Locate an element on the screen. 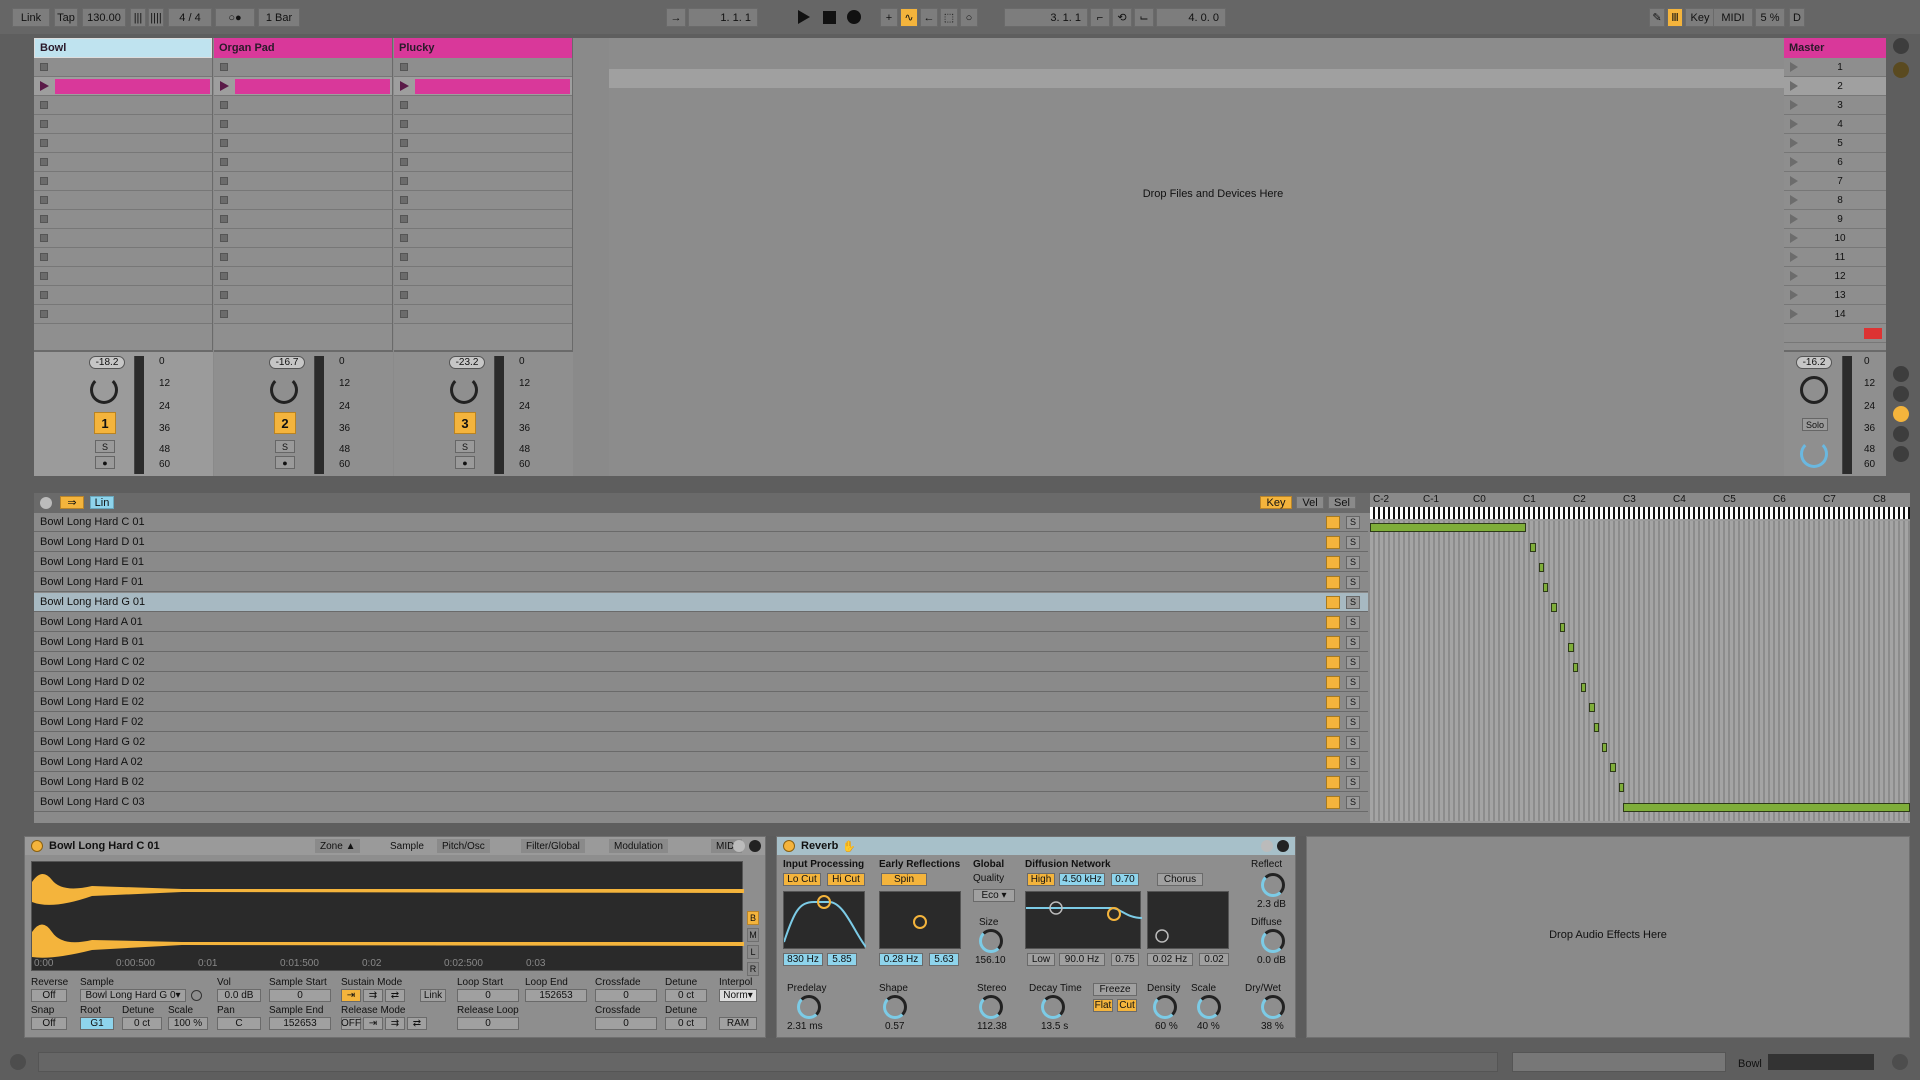 The image size is (1920, 1080). vel-zone-button: Vel is located at coordinates (1310, 502).